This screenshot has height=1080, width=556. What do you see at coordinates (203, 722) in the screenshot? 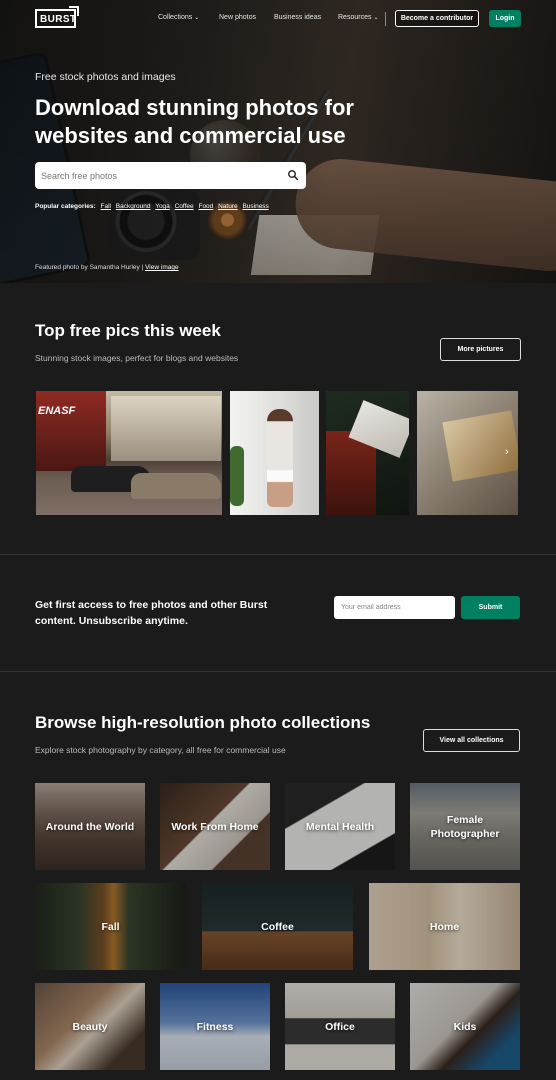
I see `collections-title: Browse high-resolution photo collections` at bounding box center [203, 722].